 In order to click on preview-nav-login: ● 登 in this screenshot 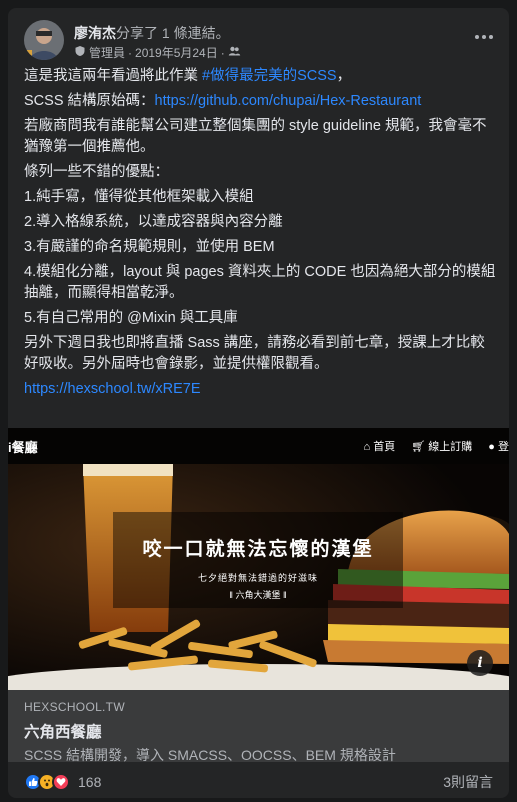, I will do `click(498, 446)`.